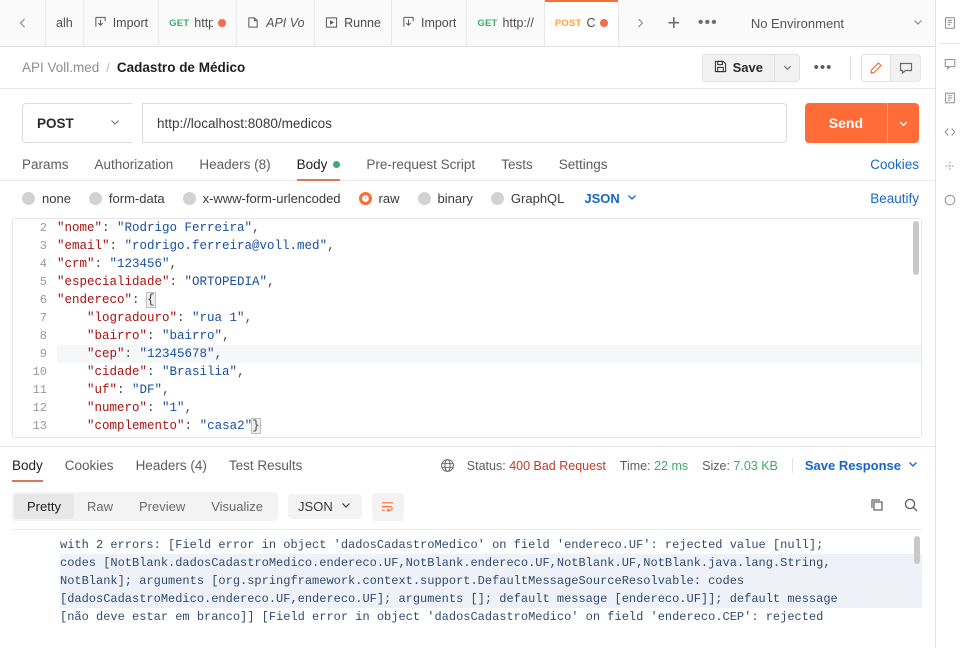 This screenshot has height=648, width=963. What do you see at coordinates (489, 246) in the screenshot?
I see `editor-line: "email": "rodrigo.ferreira@voll.med",` at bounding box center [489, 246].